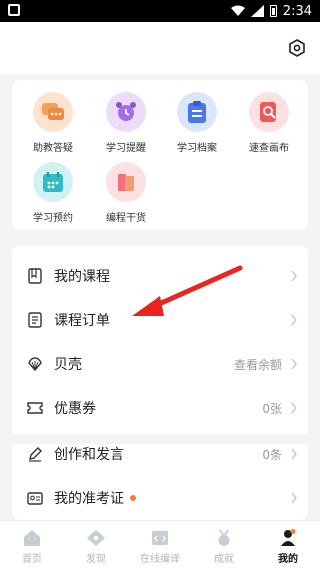  I want to click on page-header, so click(160, 48).